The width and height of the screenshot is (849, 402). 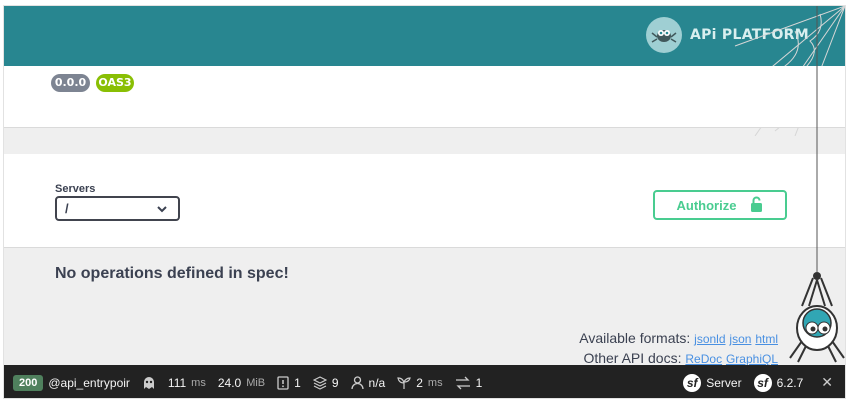 I want to click on arrows-icon, so click(x=463, y=383).